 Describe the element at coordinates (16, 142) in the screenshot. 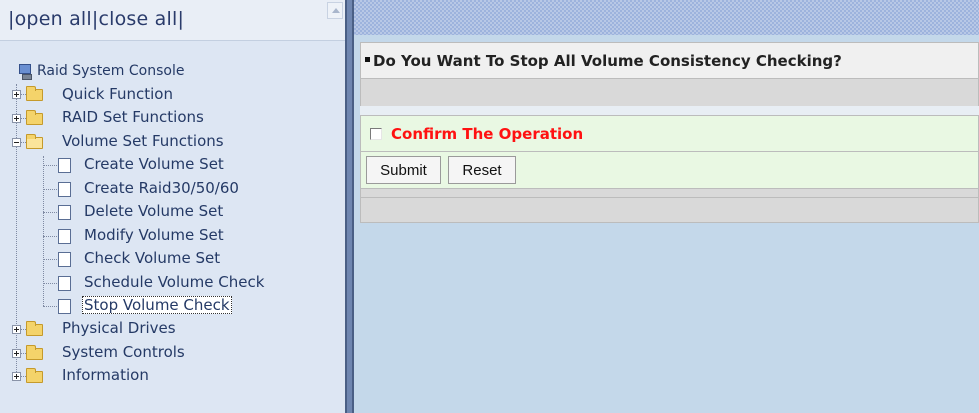

I see `collapse-minus-icon` at that location.